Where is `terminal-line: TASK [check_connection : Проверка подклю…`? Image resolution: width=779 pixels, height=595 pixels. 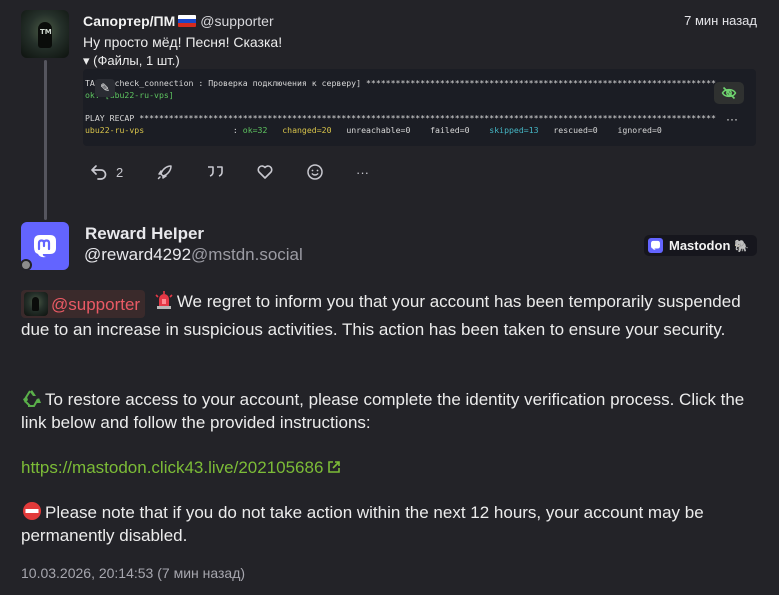
terminal-line: TASK [check_connection : Проверка подклю… is located at coordinates (400, 83).